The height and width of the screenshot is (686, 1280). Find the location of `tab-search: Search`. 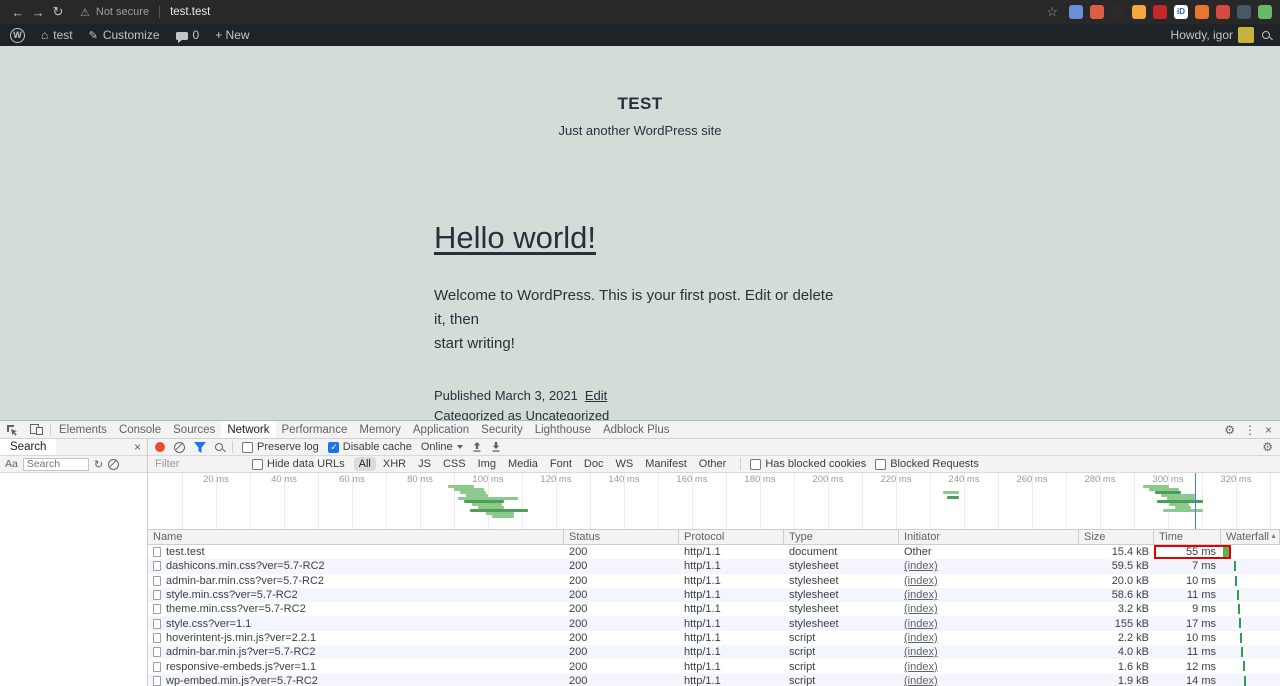

tab-search: Search is located at coordinates (28, 447).